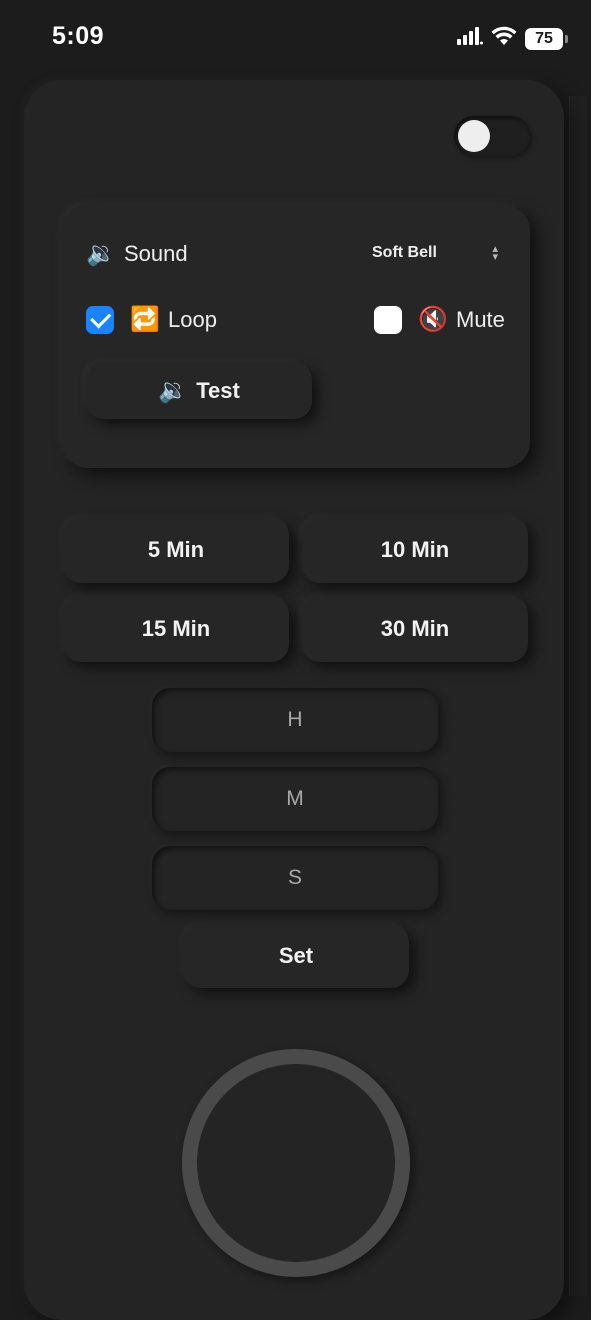 The height and width of the screenshot is (1320, 591). What do you see at coordinates (433, 319) in the screenshot?
I see `mute-icon: 🔇` at bounding box center [433, 319].